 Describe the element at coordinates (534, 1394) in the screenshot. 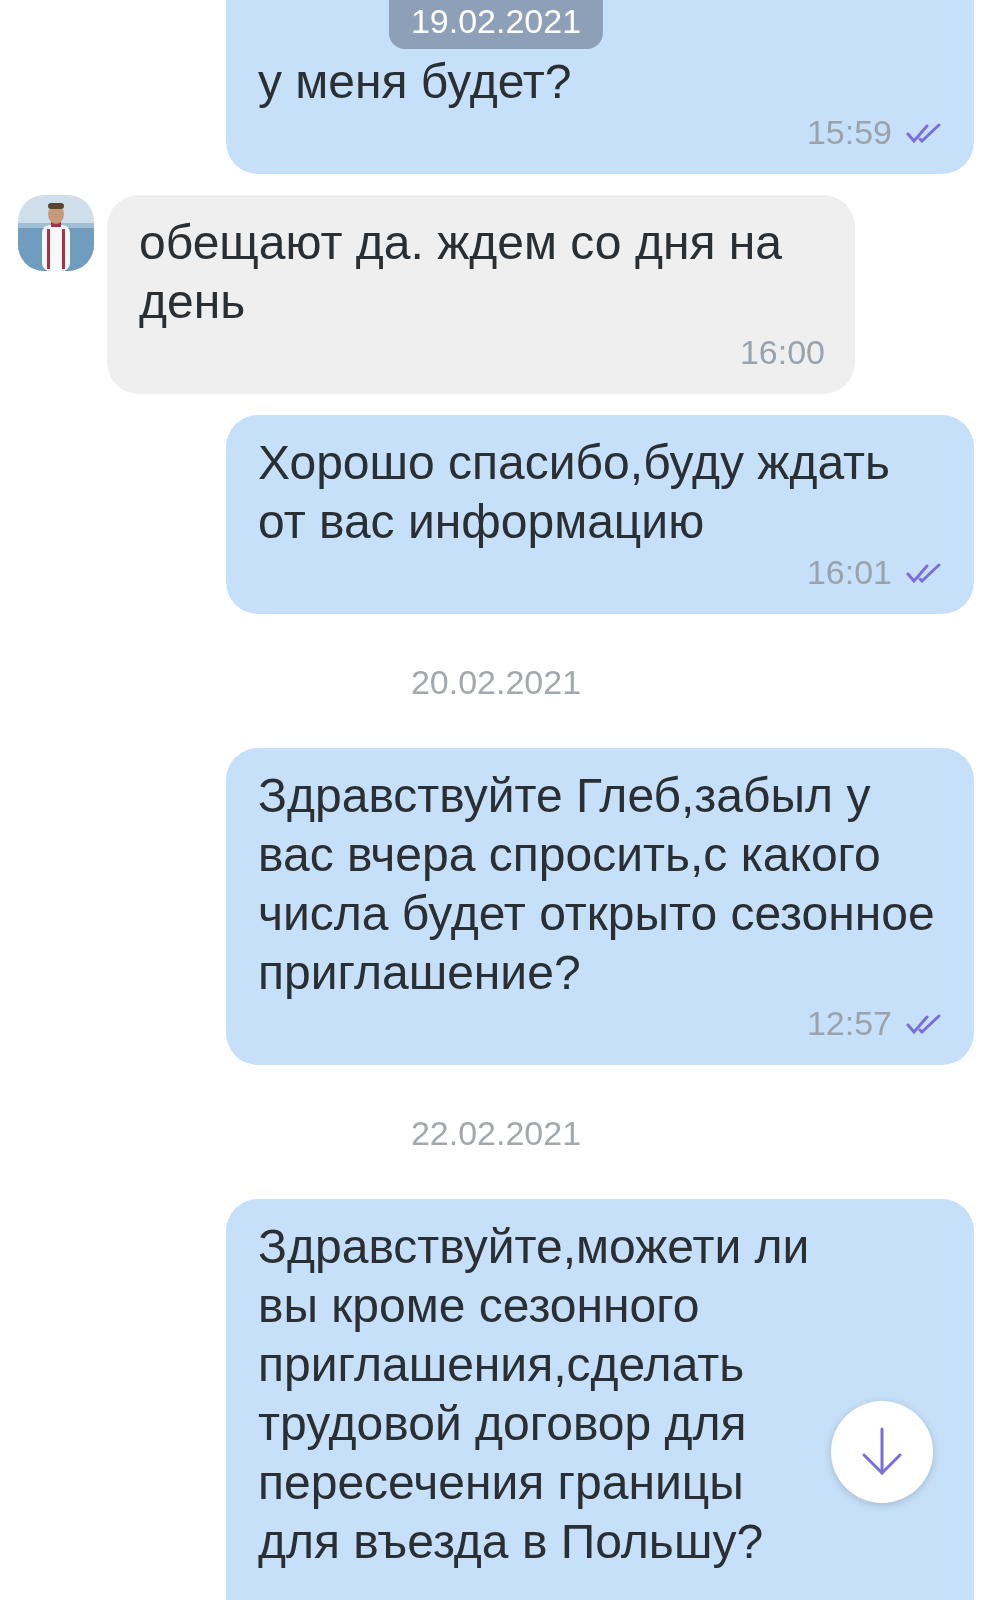

I see `message-text: Здравствуйте,можети ли вы кроме сезонного приглашения,сделать трудовой договор для пересечения границы для въезда в Польшу?` at that location.